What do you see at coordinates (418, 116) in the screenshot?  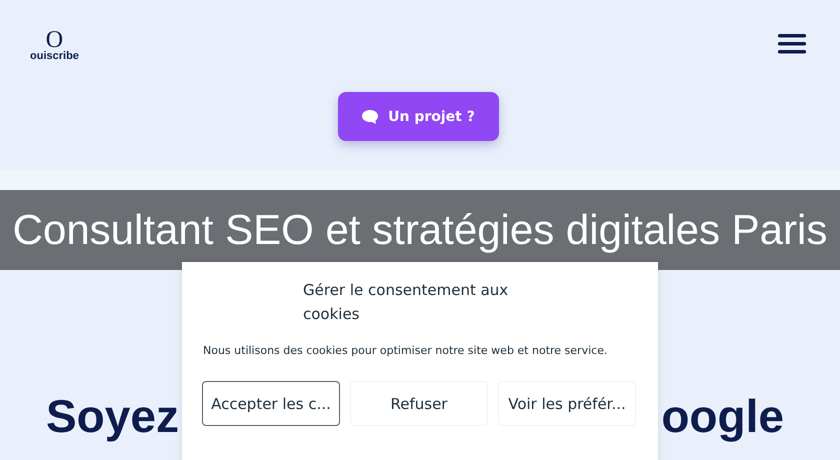 I see `project-button: Un projet ?` at bounding box center [418, 116].